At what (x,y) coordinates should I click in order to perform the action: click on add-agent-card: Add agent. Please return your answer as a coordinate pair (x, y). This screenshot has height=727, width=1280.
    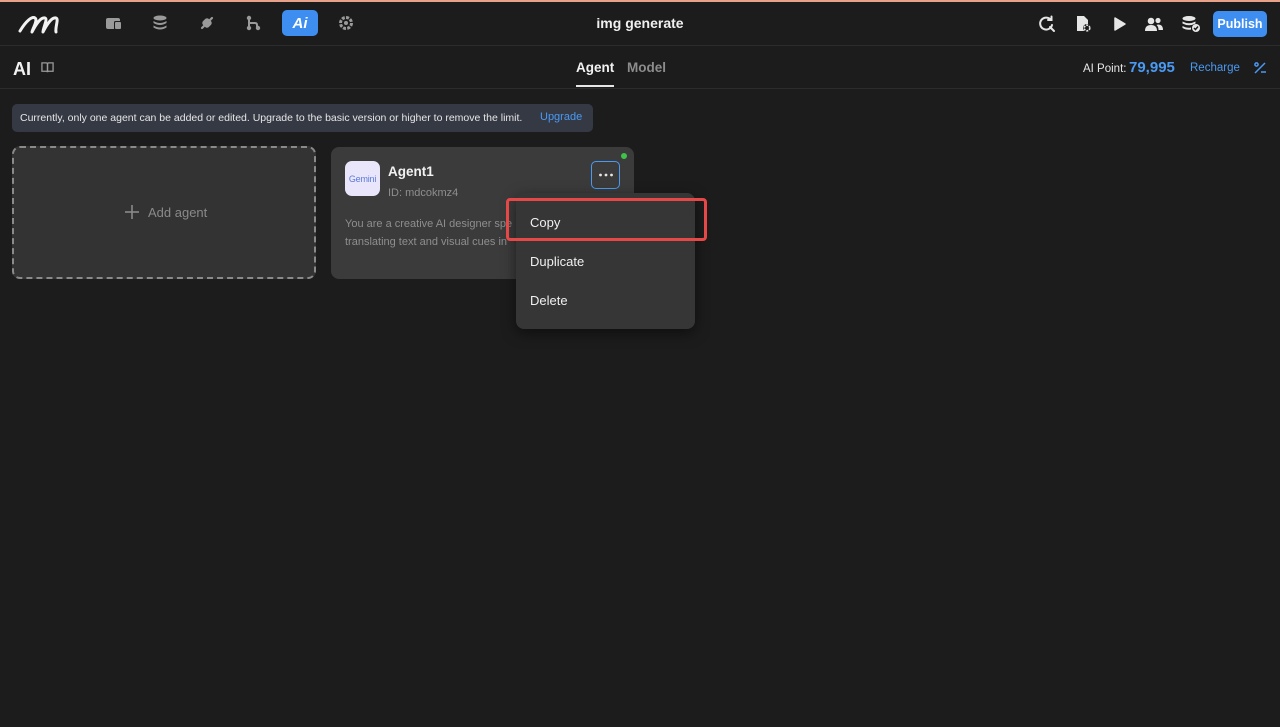
    Looking at the image, I should click on (164, 212).